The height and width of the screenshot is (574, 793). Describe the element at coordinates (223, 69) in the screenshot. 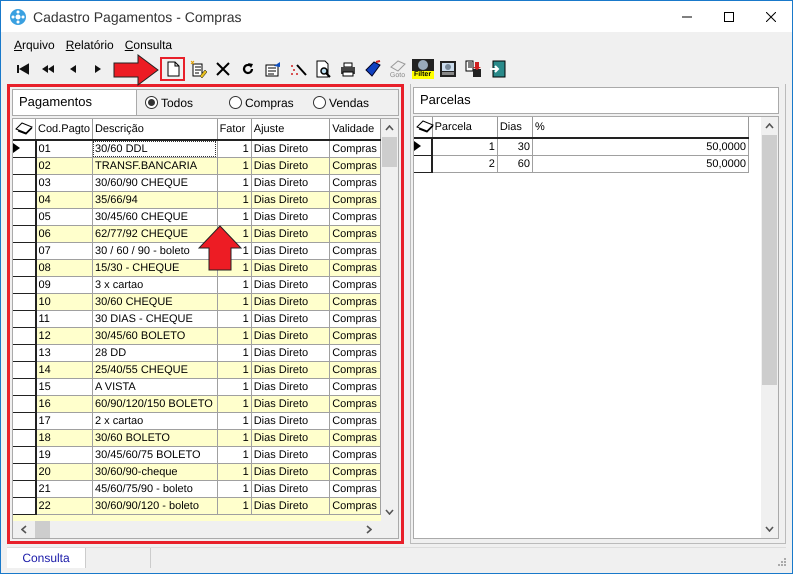

I see `delete-icon` at that location.